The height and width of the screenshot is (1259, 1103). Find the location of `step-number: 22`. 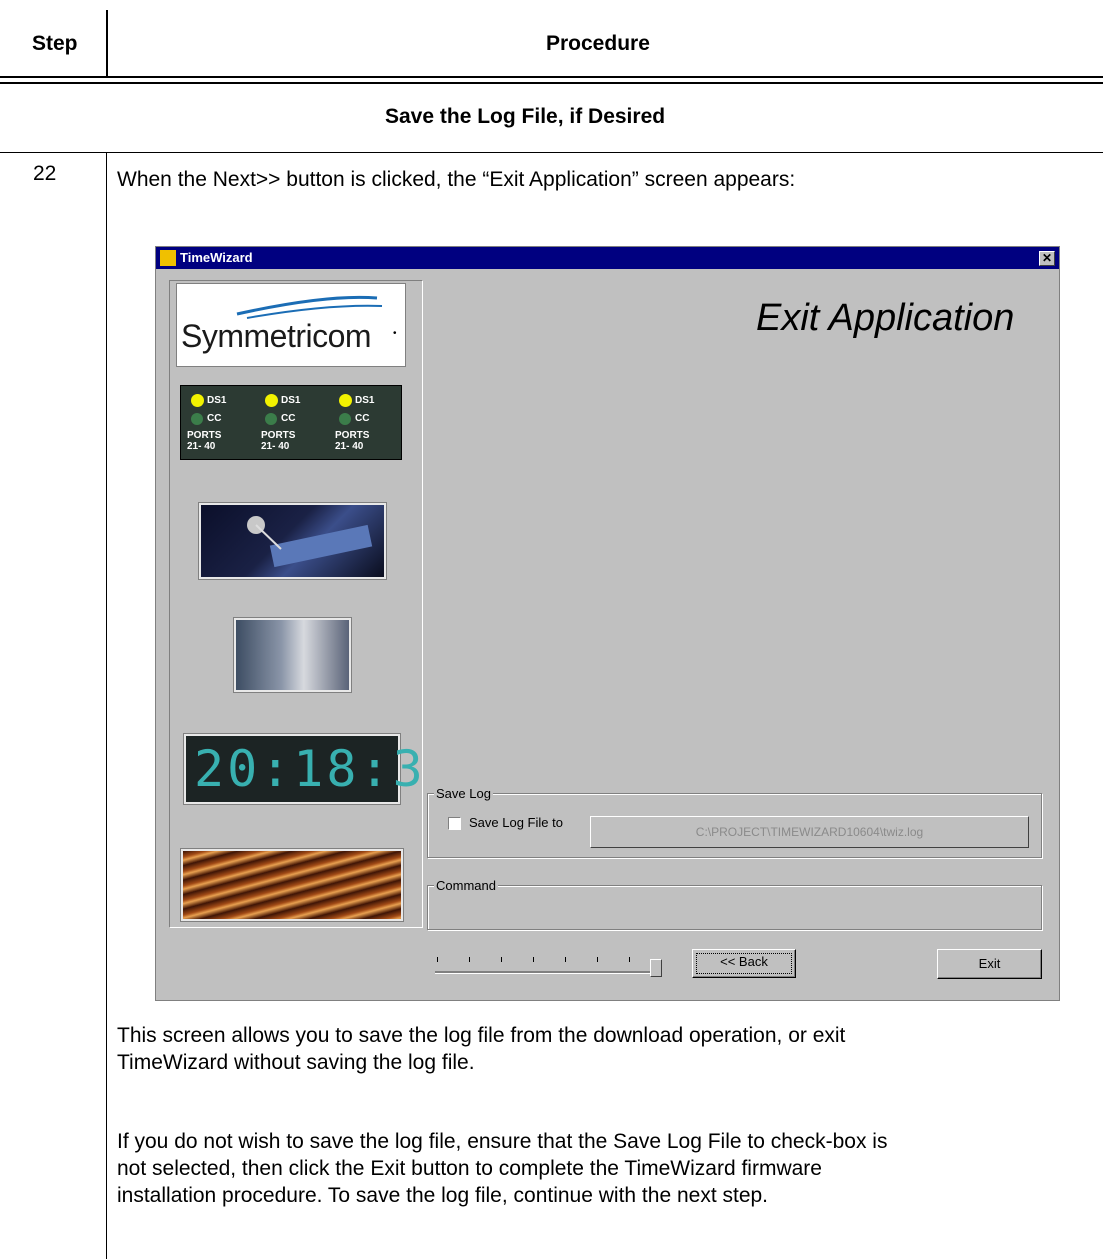

step-number: 22 is located at coordinates (45, 173).